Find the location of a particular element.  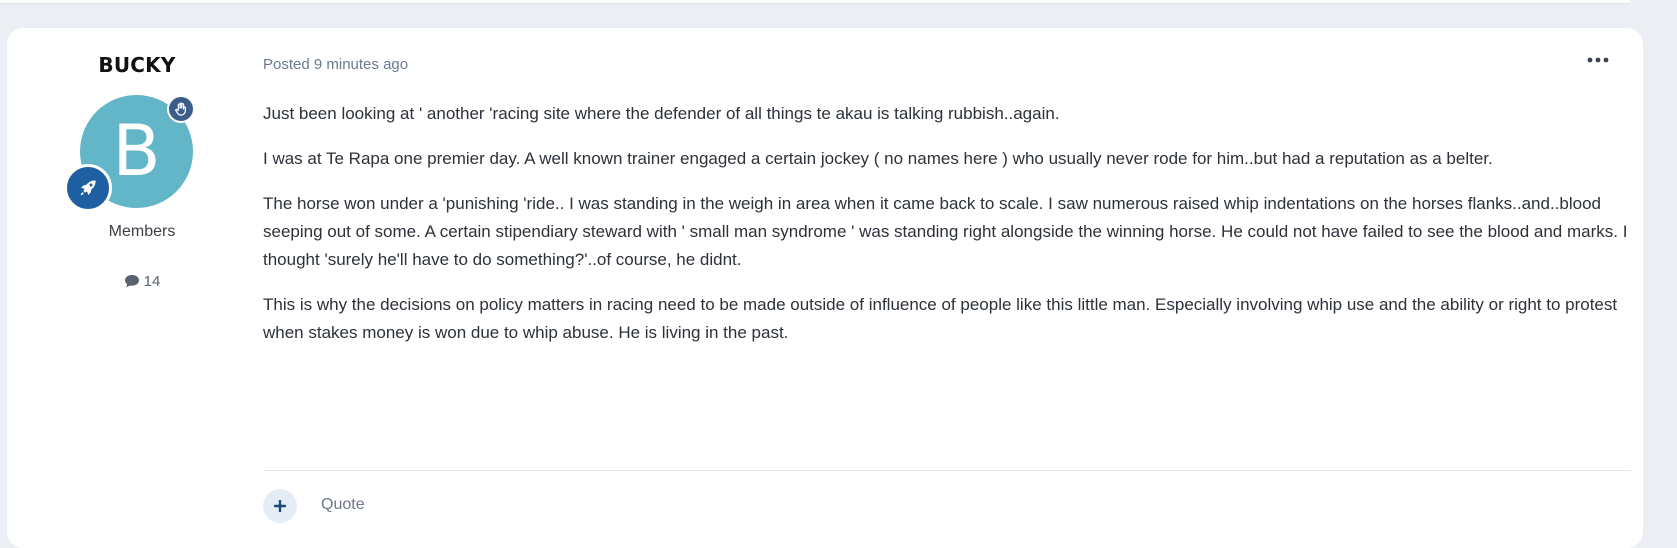

member-group: Members is located at coordinates (142, 231).